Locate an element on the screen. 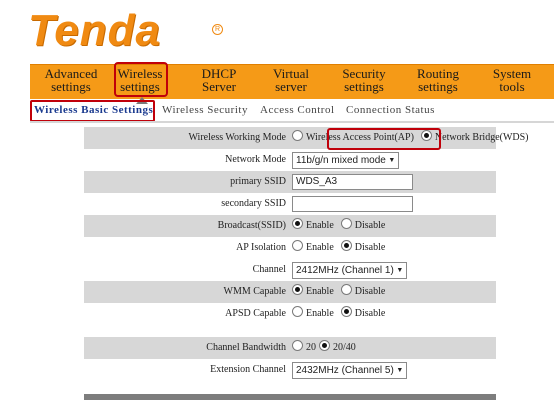 The height and width of the screenshot is (400, 554). bandwidth-2040: 20/40 is located at coordinates (337, 346).